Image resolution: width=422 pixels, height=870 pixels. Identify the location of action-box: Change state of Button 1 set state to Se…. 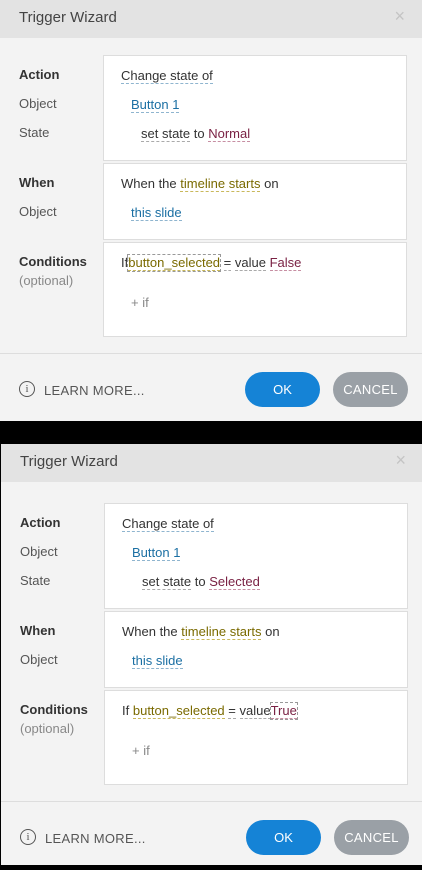
(256, 556).